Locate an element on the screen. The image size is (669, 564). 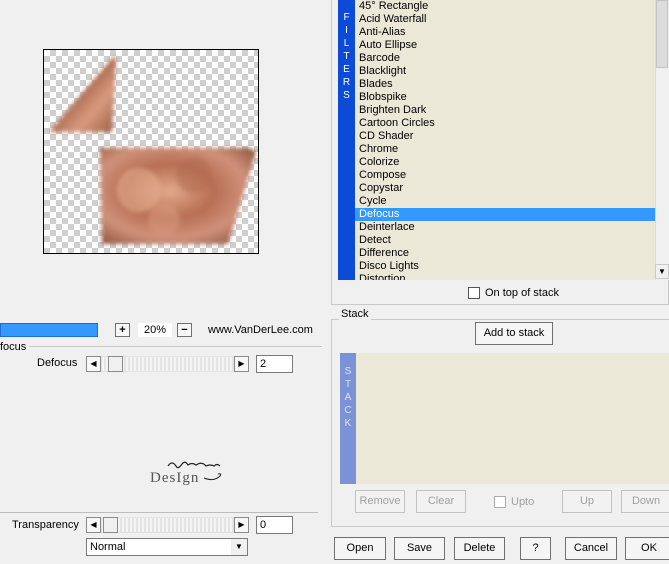
panel-divider is located at coordinates (161, 346).